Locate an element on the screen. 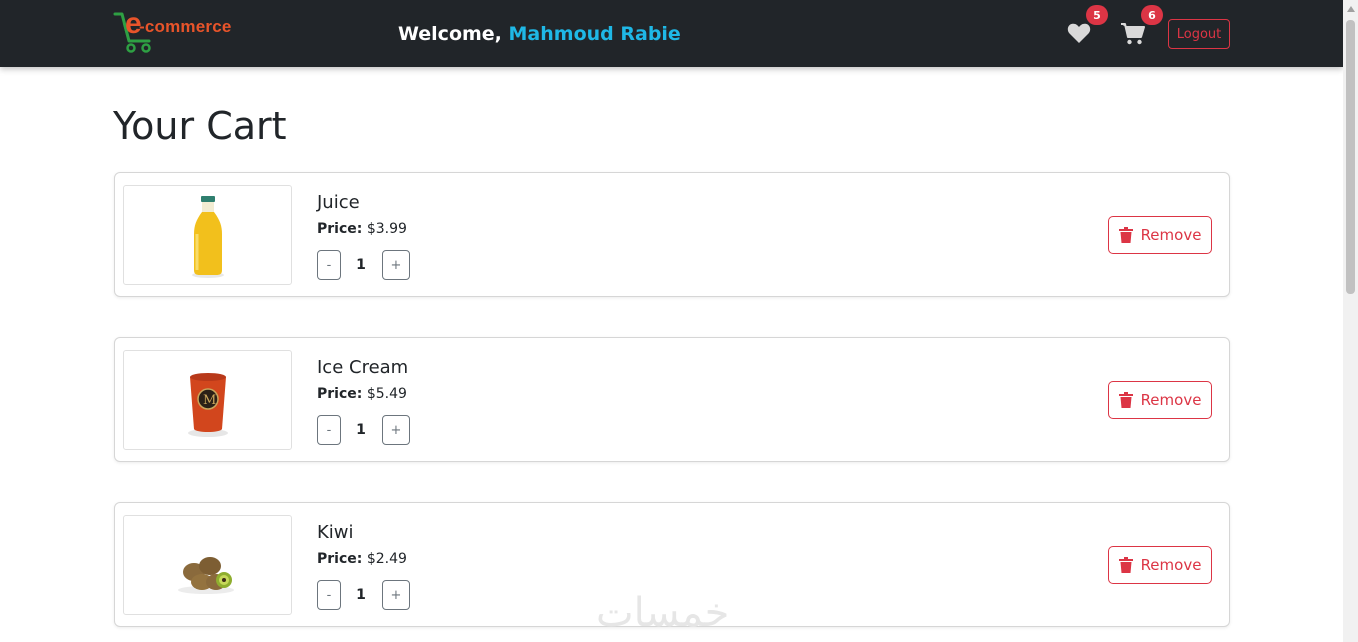  page-scrollbar is located at coordinates (1350, 321).